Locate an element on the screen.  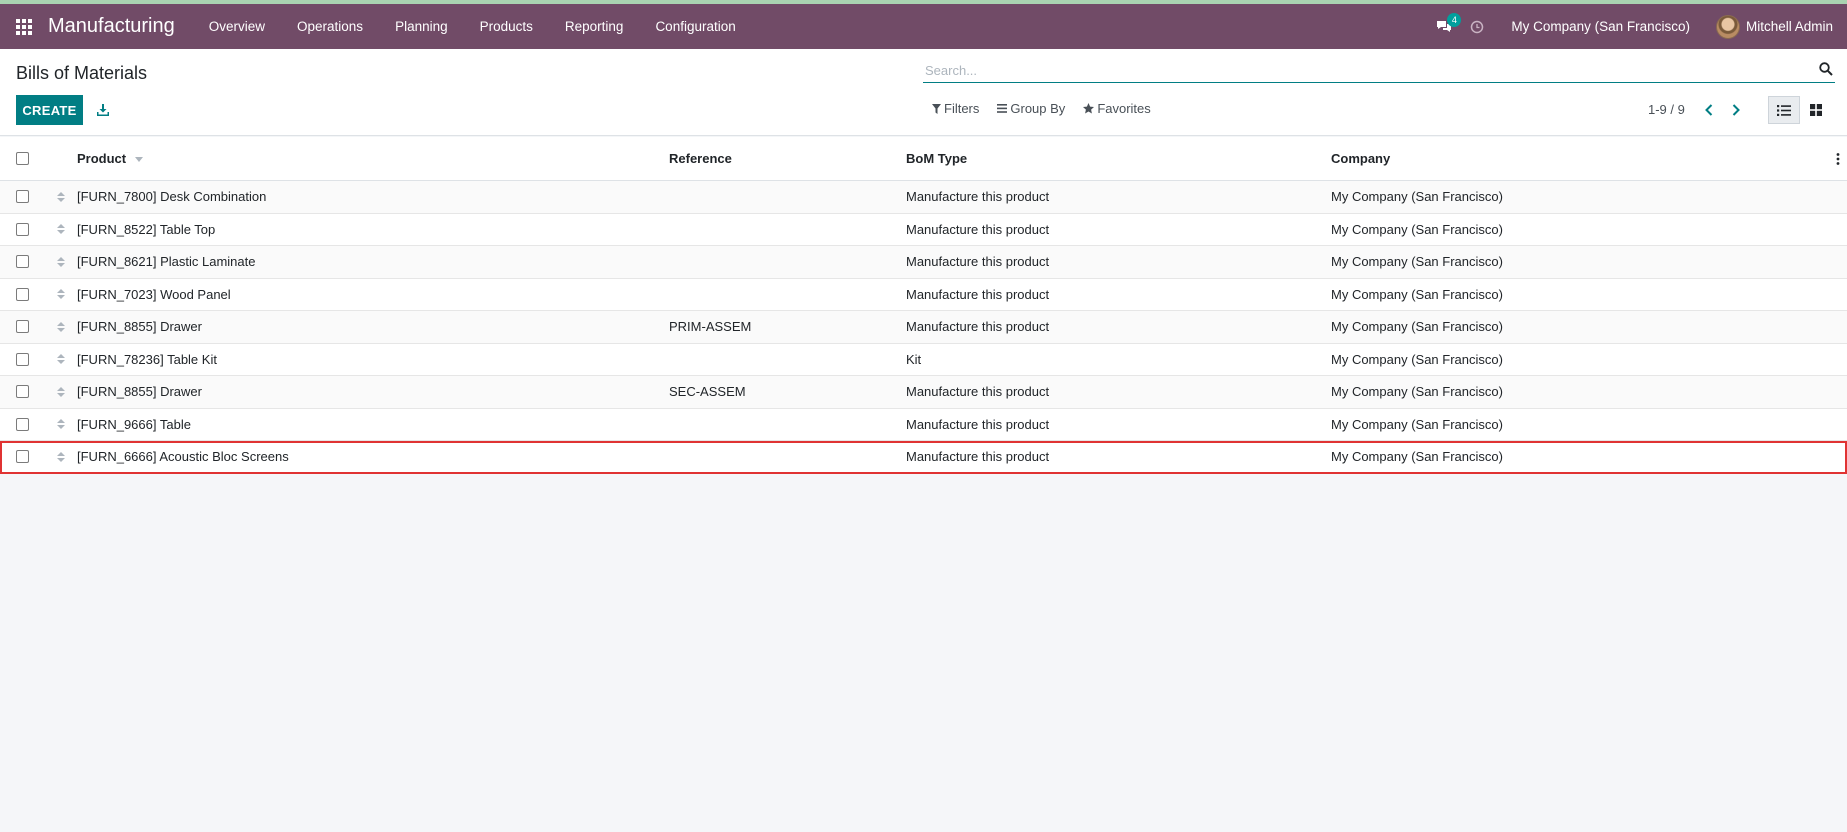
export-button is located at coordinates (103, 110).